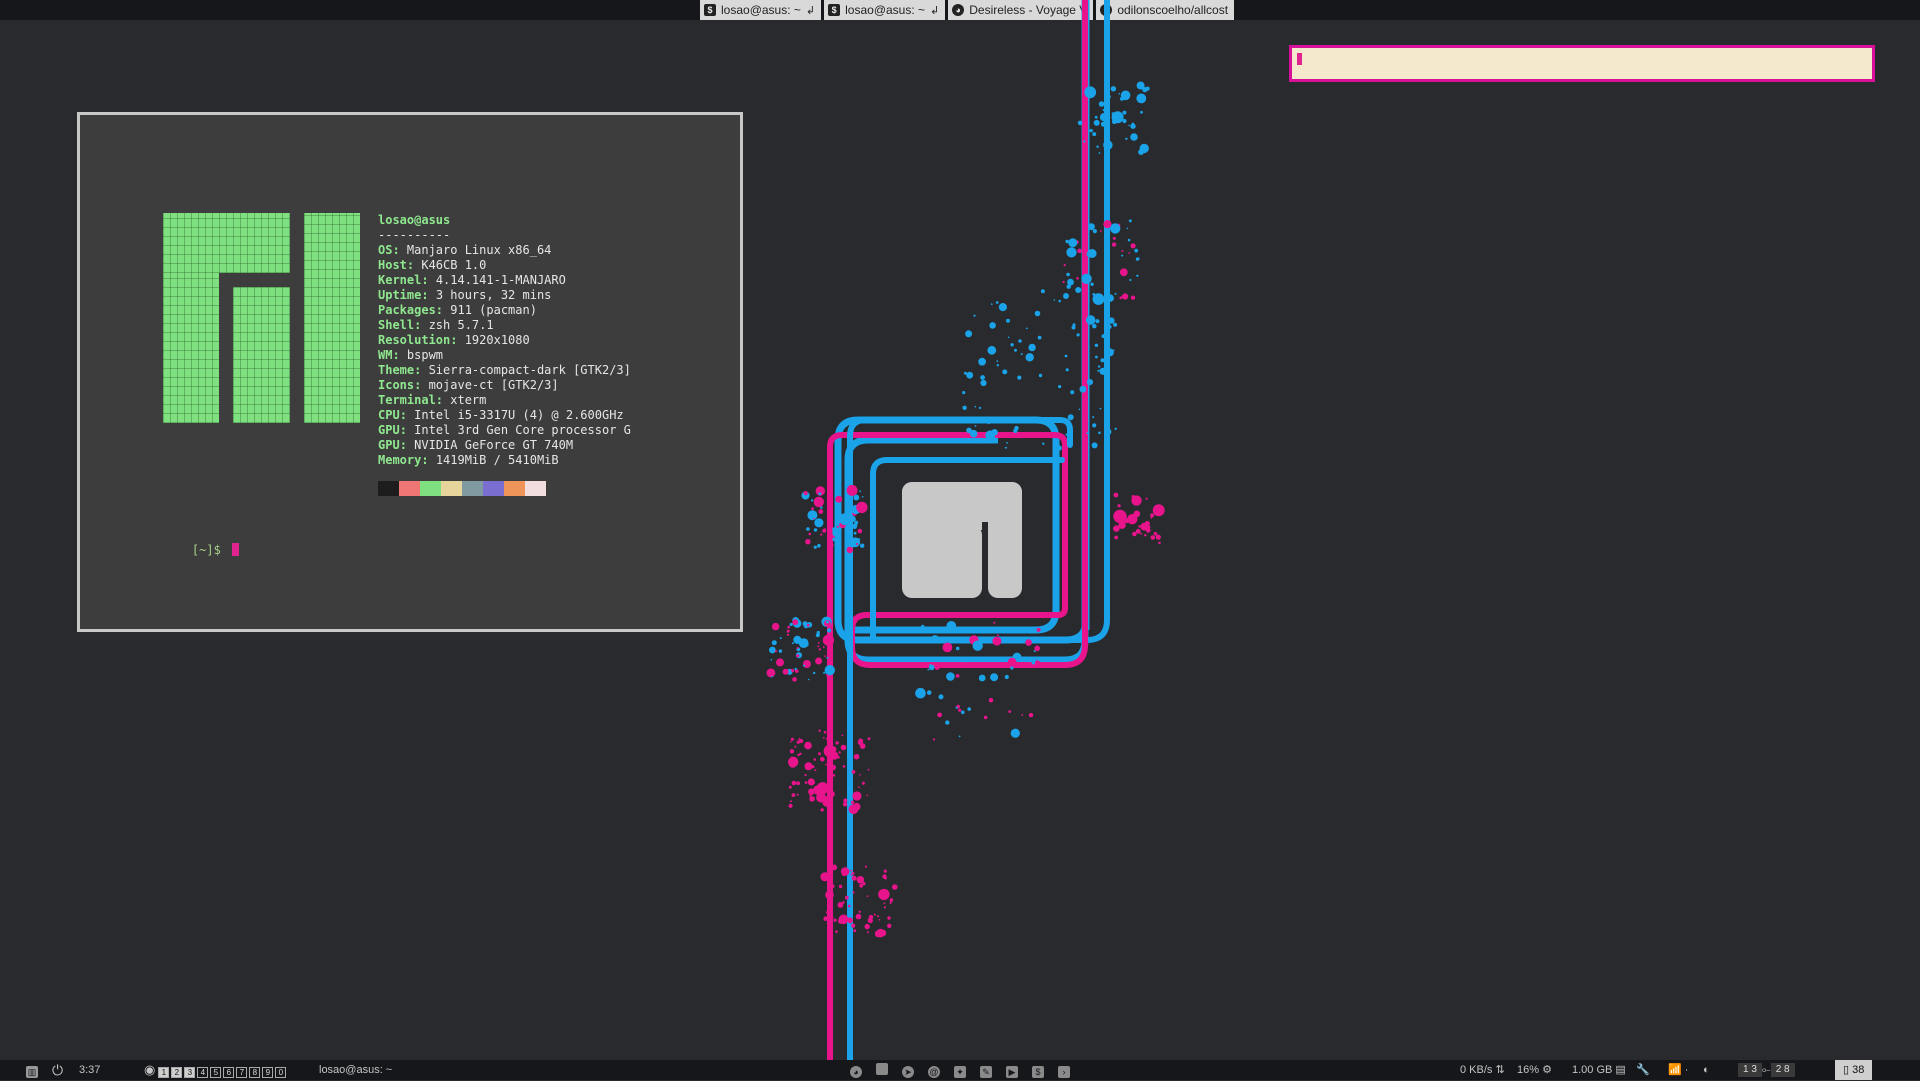  Describe the element at coordinates (962, 540) in the screenshot. I see `manjaro-logo-grey` at that location.